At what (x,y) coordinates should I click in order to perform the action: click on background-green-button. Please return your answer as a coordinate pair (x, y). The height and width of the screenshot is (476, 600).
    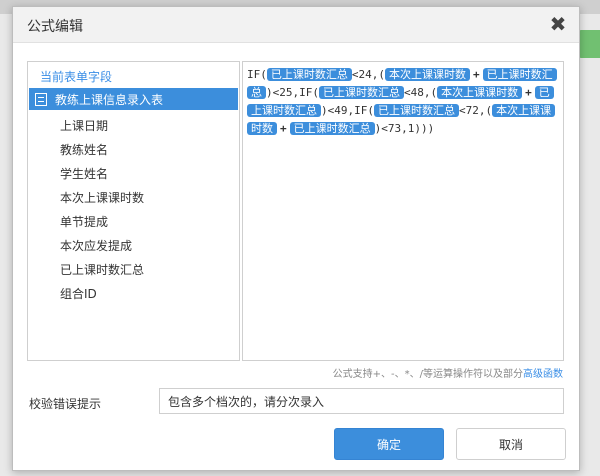
    Looking at the image, I should click on (589, 44).